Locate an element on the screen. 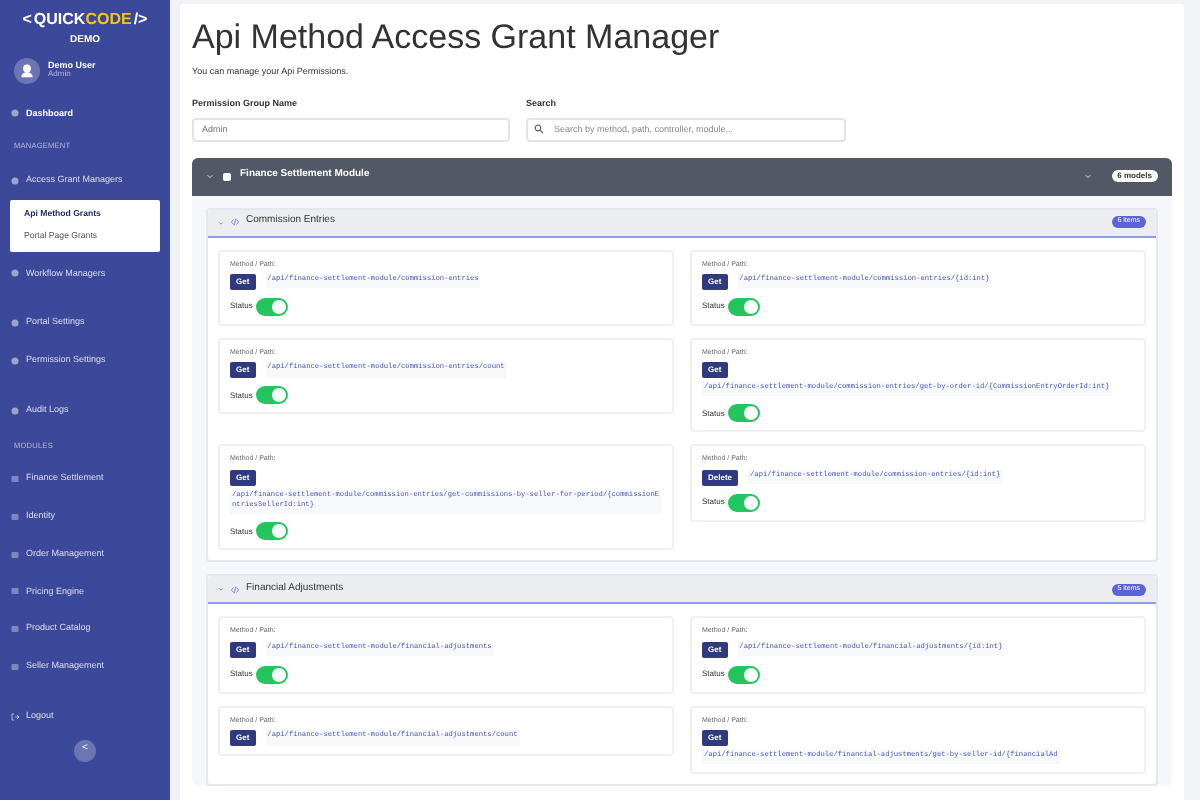 The height and width of the screenshot is (800, 1200). logo-bracket: /> is located at coordinates (140, 20).